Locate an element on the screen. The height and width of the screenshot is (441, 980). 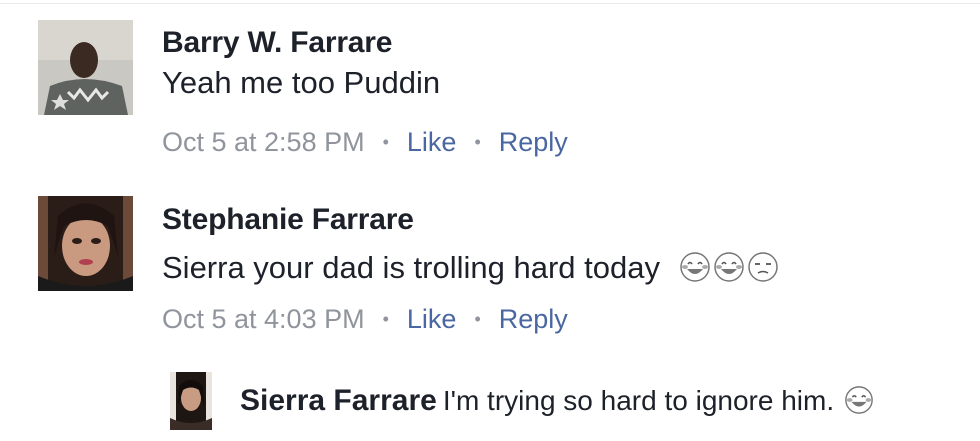
comment-text: Yeah me too Puddin is located at coordinates (301, 82).